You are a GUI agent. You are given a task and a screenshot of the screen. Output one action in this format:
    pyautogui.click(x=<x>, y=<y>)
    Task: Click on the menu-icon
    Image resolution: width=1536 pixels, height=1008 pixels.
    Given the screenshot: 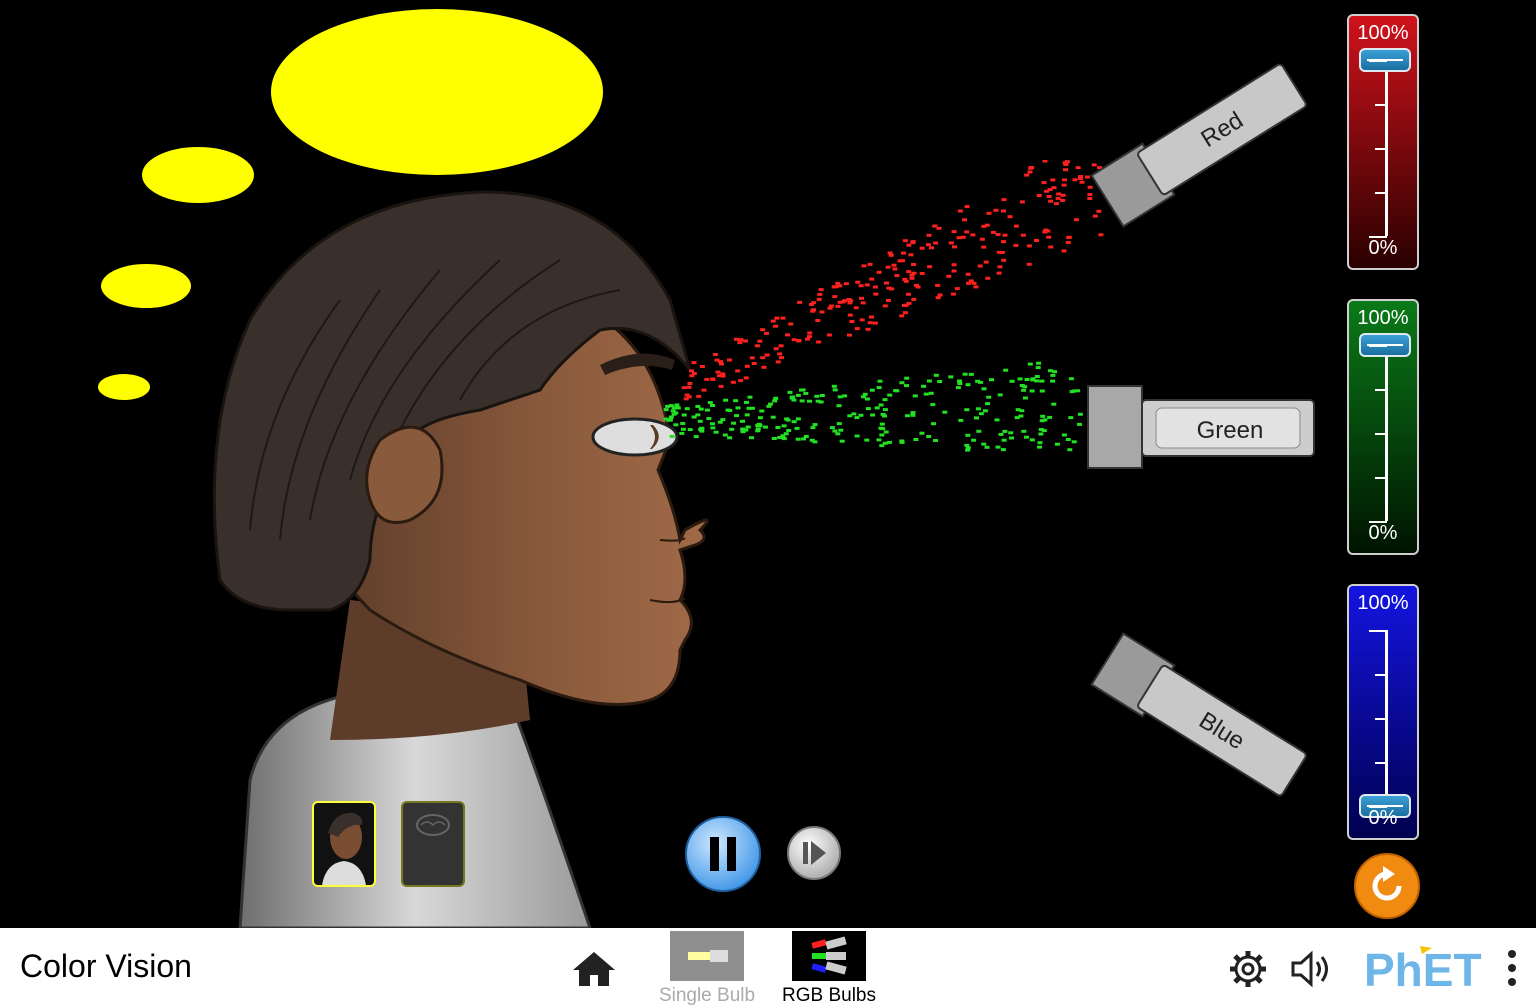 What is the action you would take?
    pyautogui.click(x=1512, y=968)
    